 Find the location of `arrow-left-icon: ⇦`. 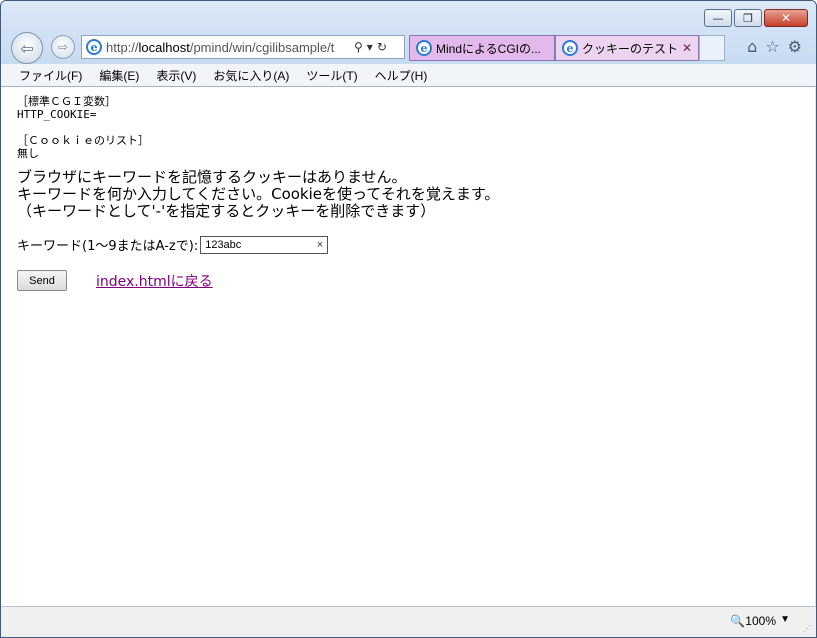

arrow-left-icon: ⇦ is located at coordinates (27, 48).